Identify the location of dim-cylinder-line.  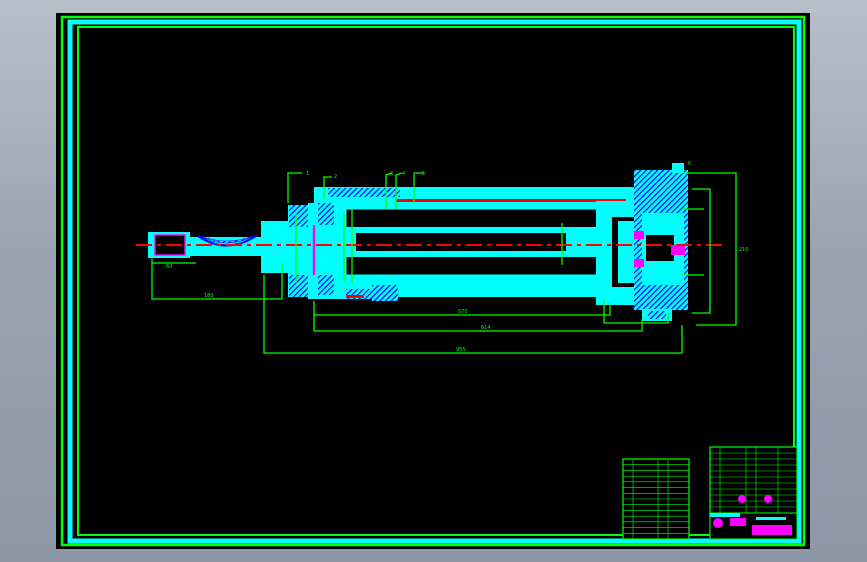
(478, 322).